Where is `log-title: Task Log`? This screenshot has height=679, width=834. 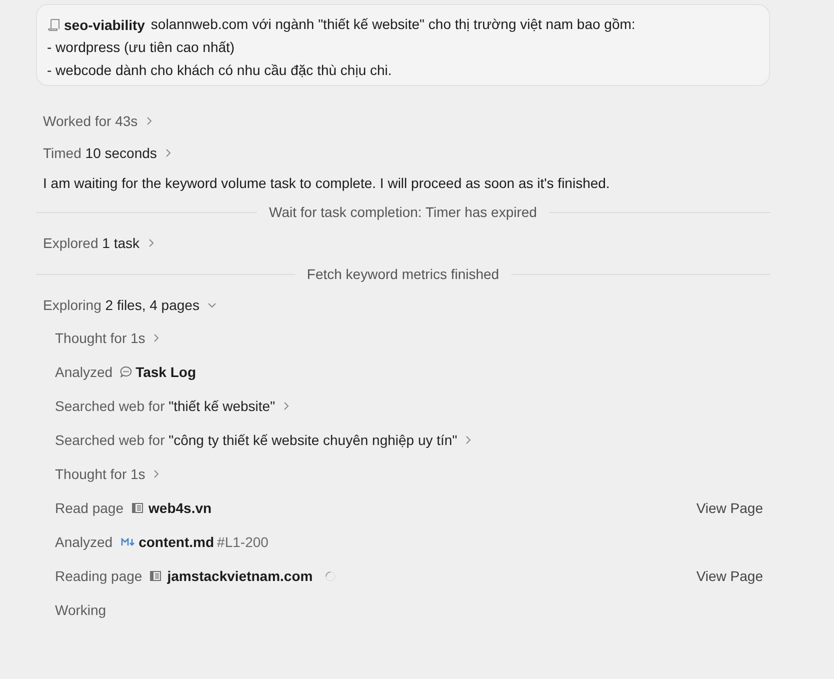
log-title: Task Log is located at coordinates (166, 372).